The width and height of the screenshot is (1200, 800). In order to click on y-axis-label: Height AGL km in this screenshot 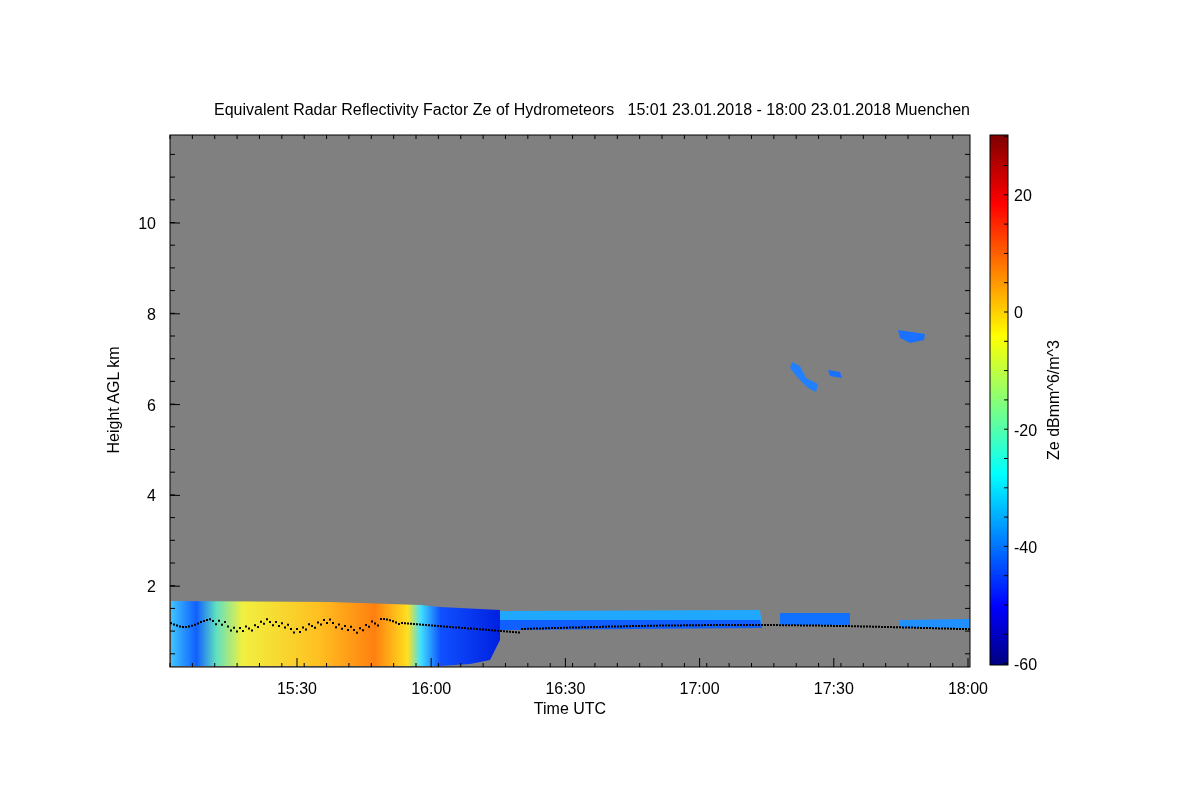, I will do `click(113, 400)`.